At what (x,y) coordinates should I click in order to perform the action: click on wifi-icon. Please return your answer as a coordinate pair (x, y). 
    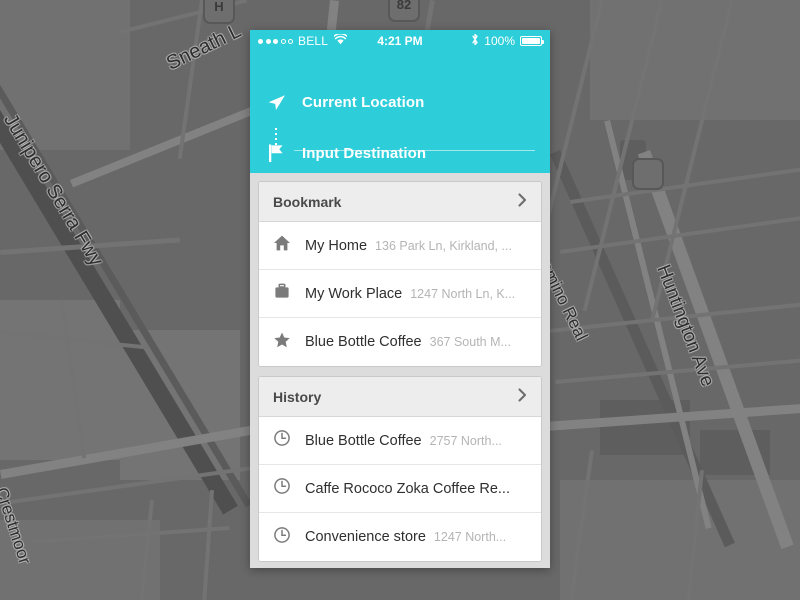
    Looking at the image, I should click on (340, 40).